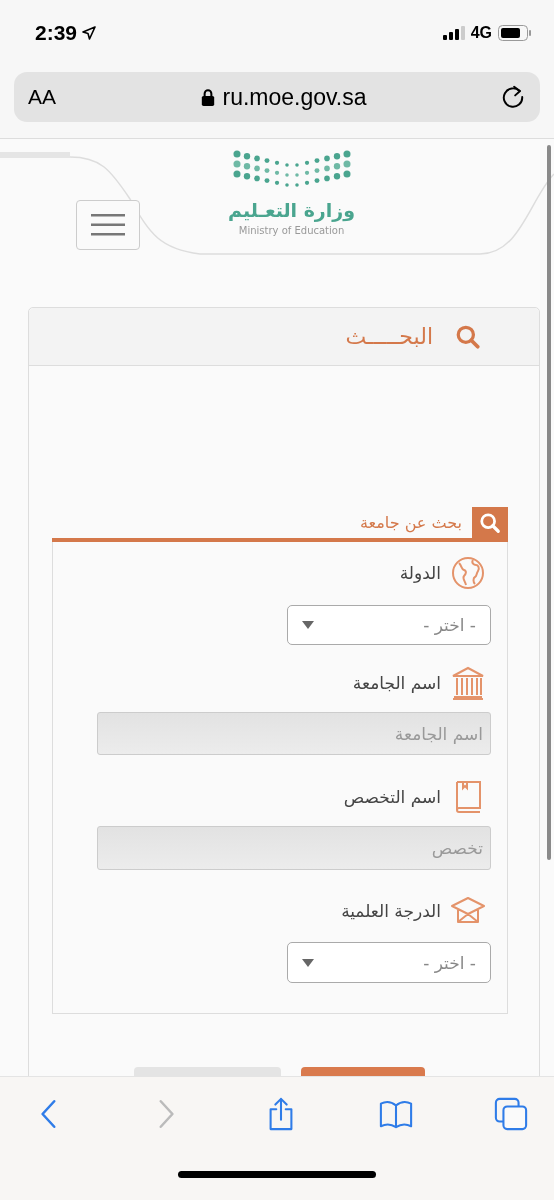  What do you see at coordinates (389, 336) in the screenshot?
I see `panel-title: البحـــــث` at bounding box center [389, 336].